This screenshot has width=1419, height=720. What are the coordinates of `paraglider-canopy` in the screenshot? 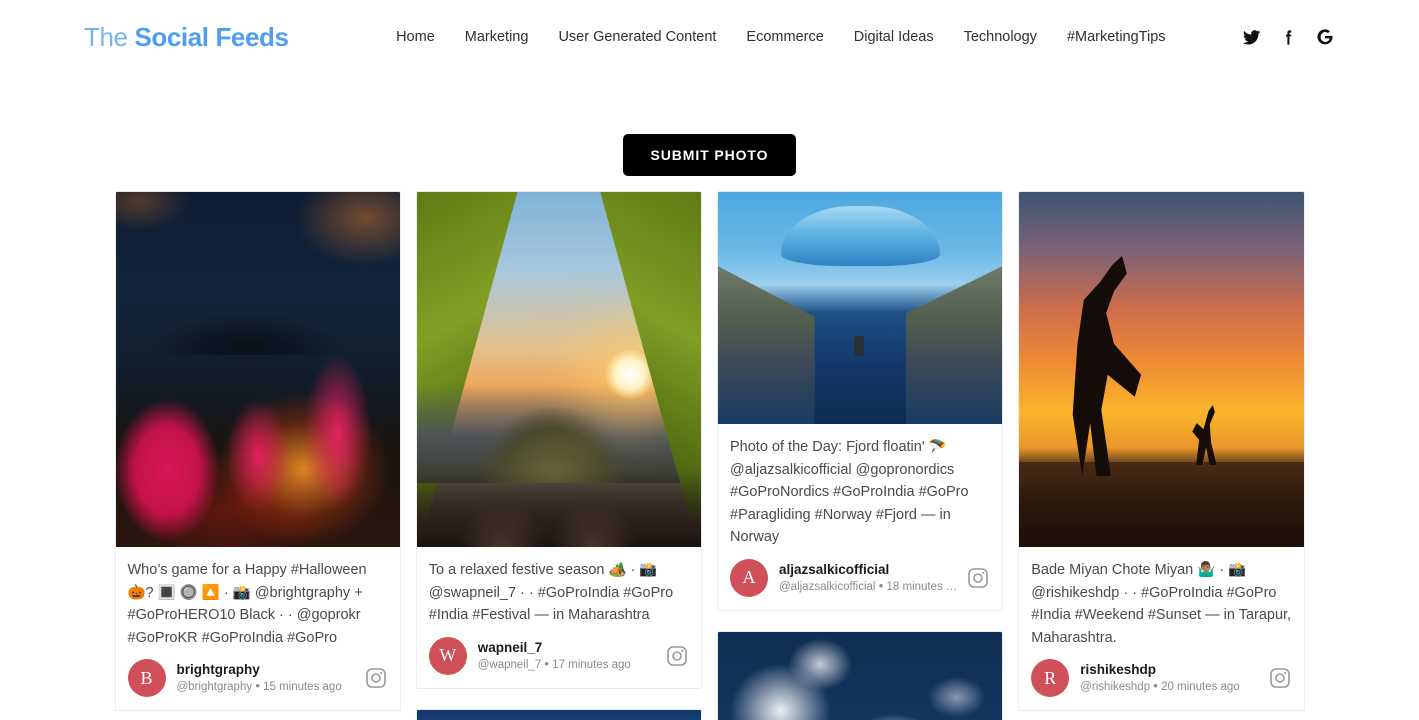 It's located at (860, 236).